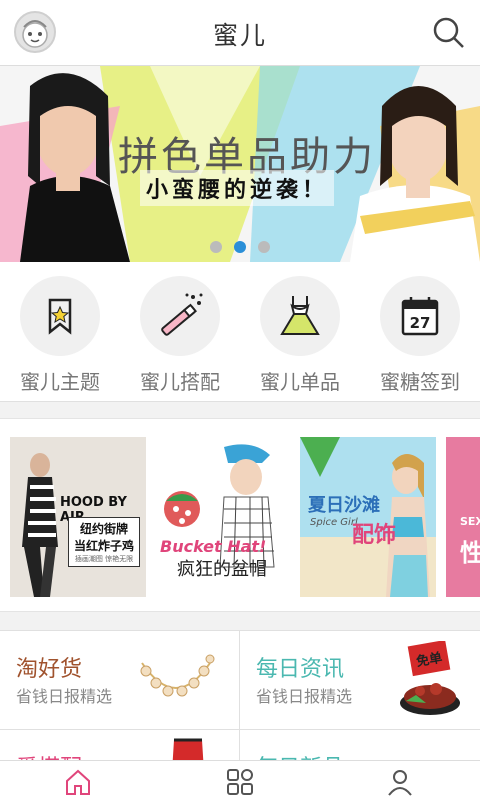 The width and height of the screenshot is (480, 800). Describe the element at coordinates (359, 745) in the screenshot. I see `grid-cell-new-arrivals: 每日新品` at that location.